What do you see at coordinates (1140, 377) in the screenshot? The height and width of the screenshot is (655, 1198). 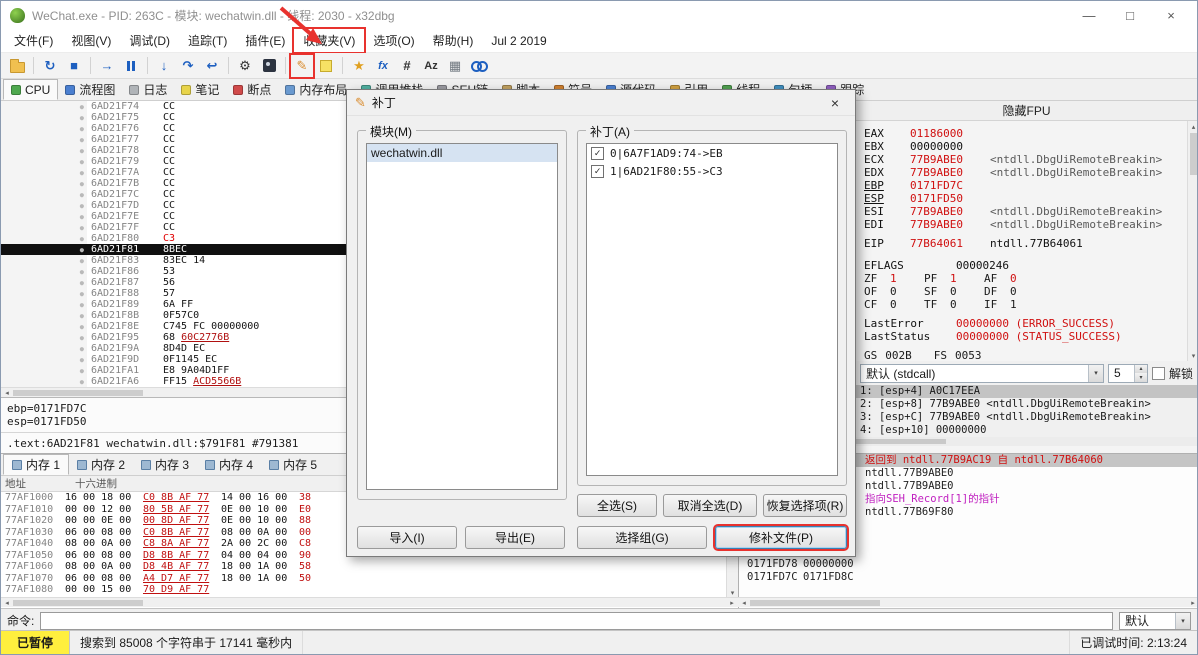 I see `spin-down-icon: ▾` at bounding box center [1140, 377].